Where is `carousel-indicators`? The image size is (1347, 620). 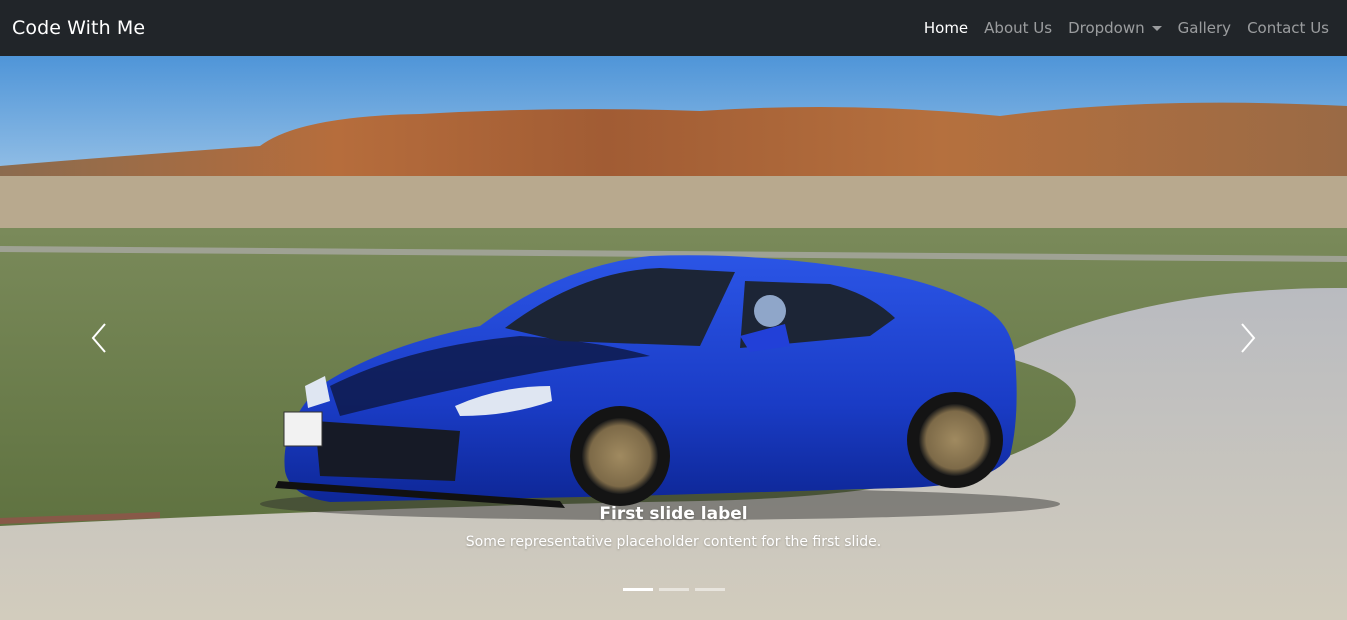 carousel-indicators is located at coordinates (673, 589).